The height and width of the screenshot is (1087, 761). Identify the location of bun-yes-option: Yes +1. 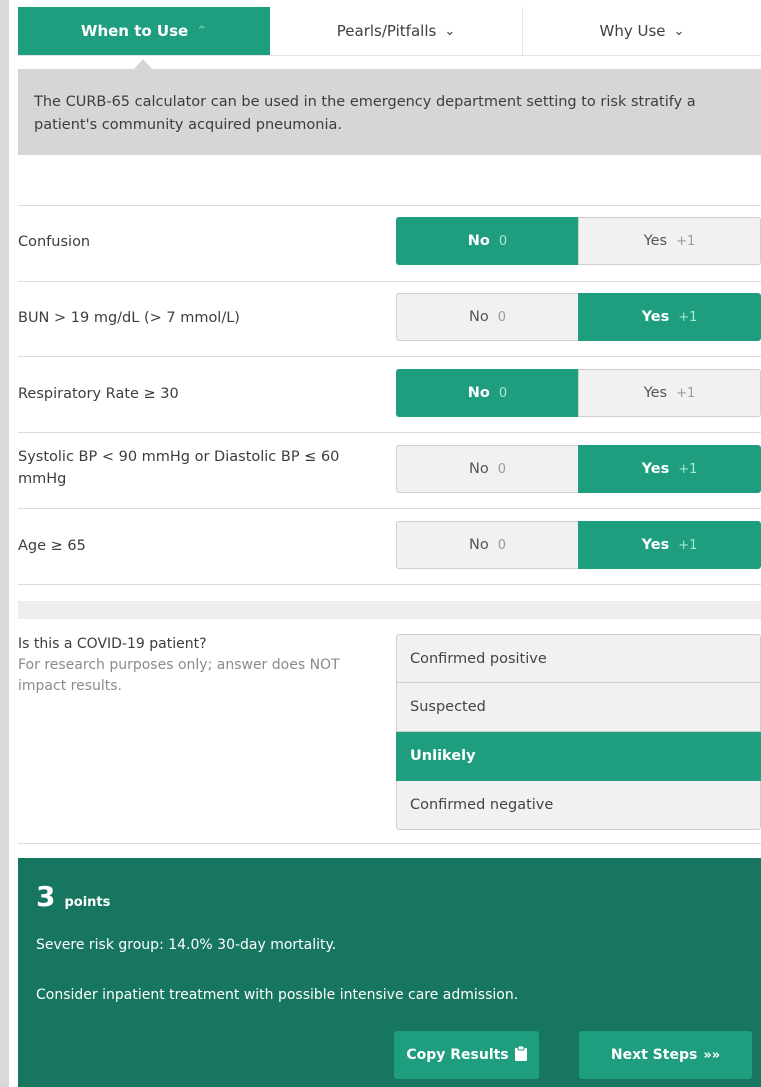
(669, 317).